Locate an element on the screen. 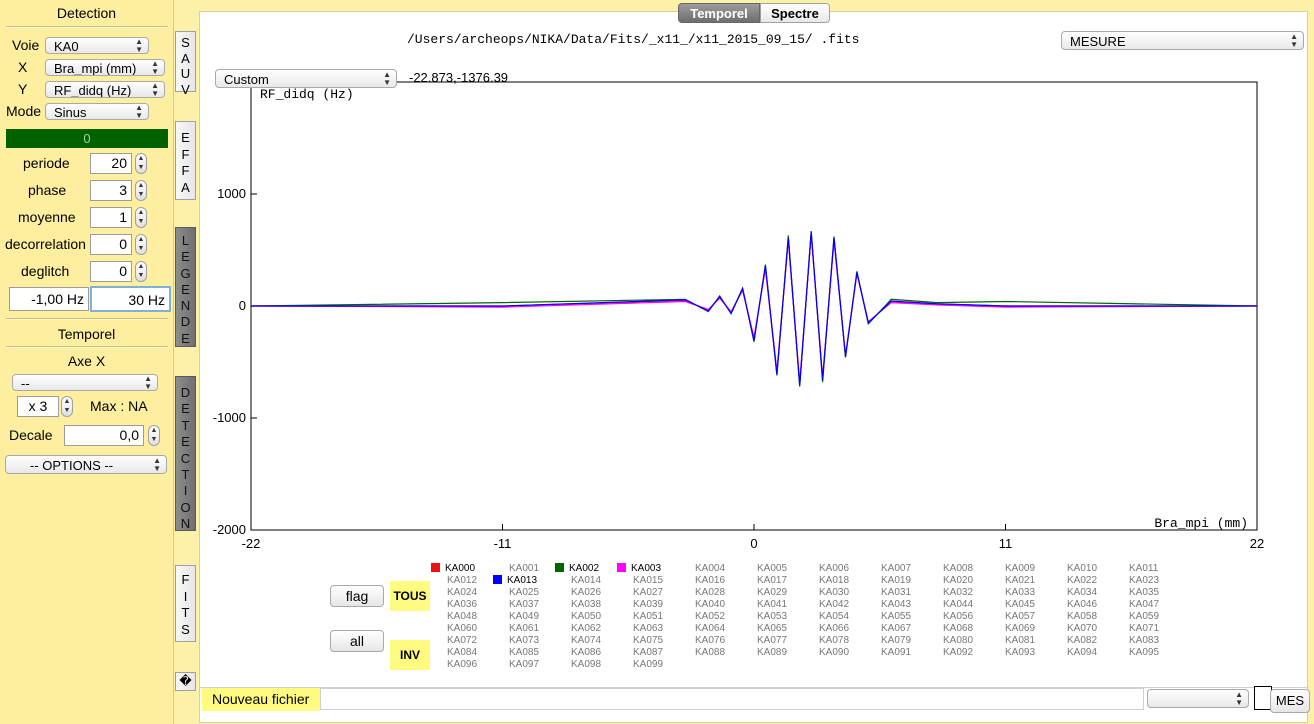  legend-item-ka056: KA056 is located at coordinates (958, 616).